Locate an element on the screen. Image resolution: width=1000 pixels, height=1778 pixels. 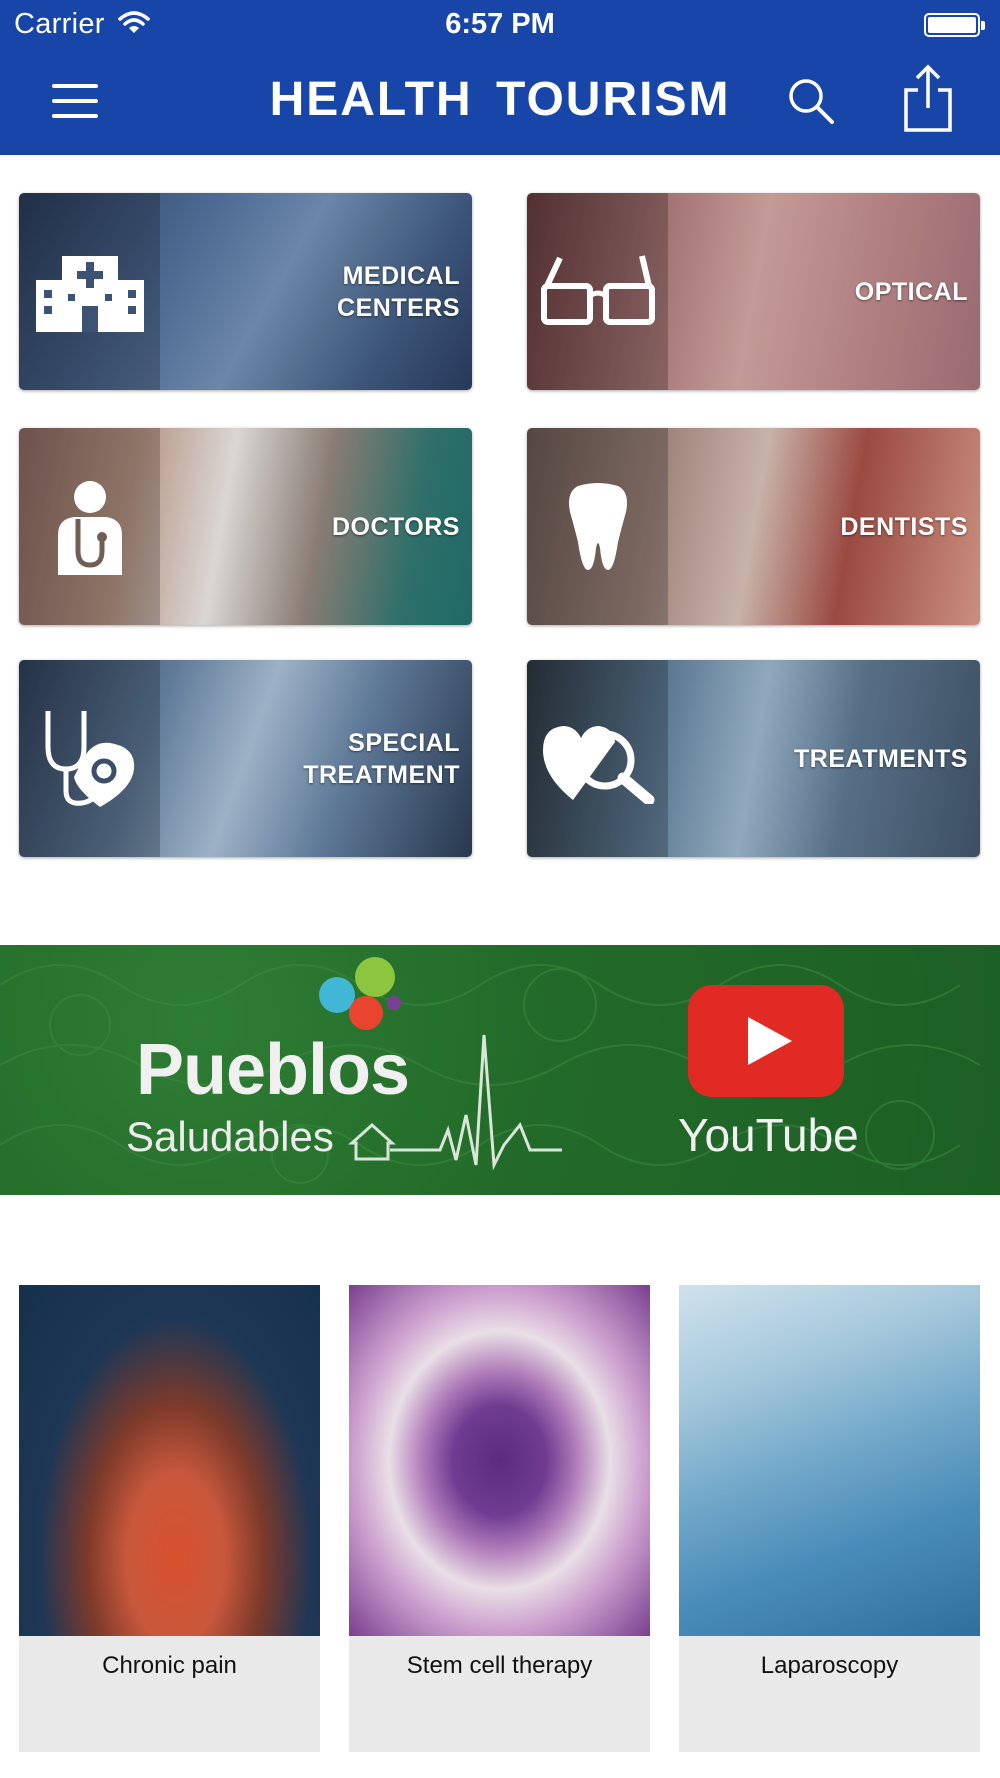
card-label: Stem cell therapy is located at coordinates (499, 1665).